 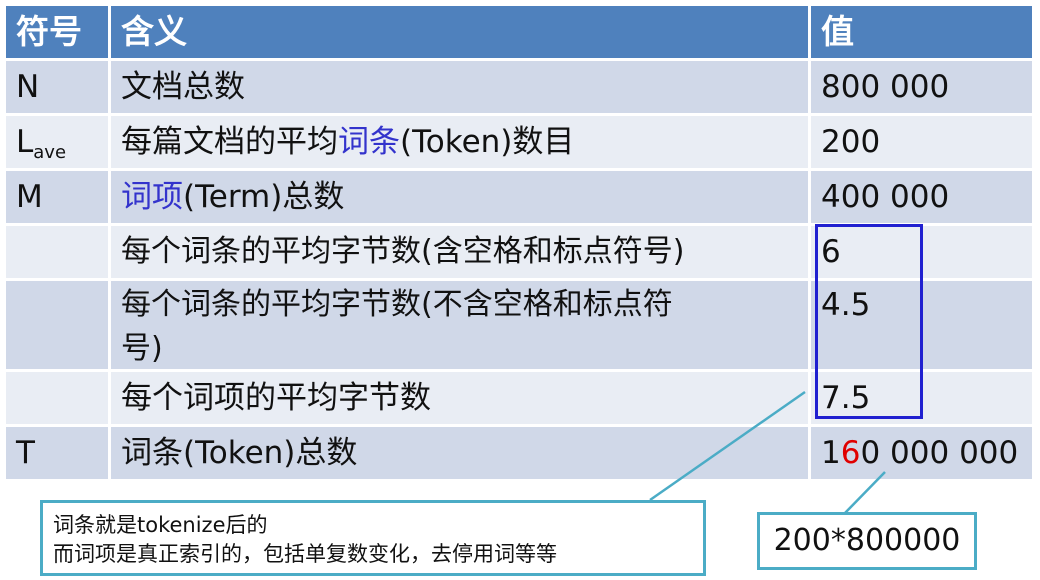 What do you see at coordinates (160, 525) in the screenshot?
I see `callout-line-1: 词条就是tokenize后的` at bounding box center [160, 525].